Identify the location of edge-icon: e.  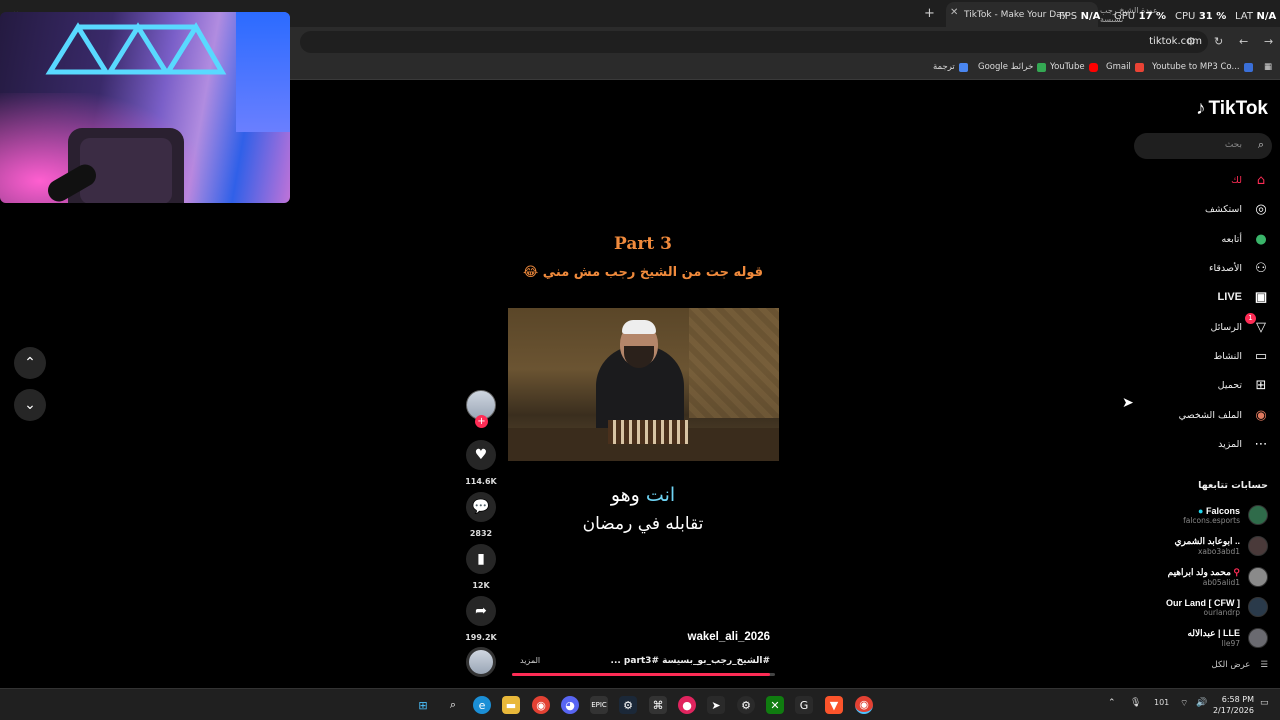
(482, 705).